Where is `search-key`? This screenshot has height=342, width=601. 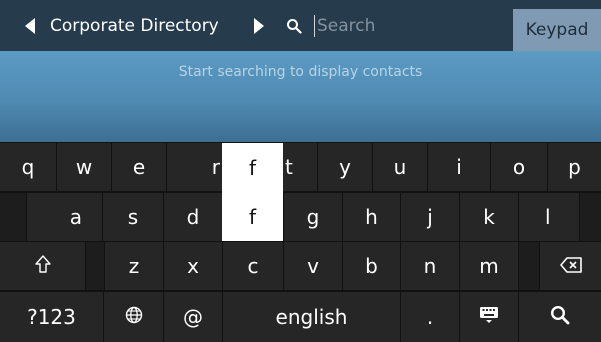
search-key is located at coordinates (560, 317).